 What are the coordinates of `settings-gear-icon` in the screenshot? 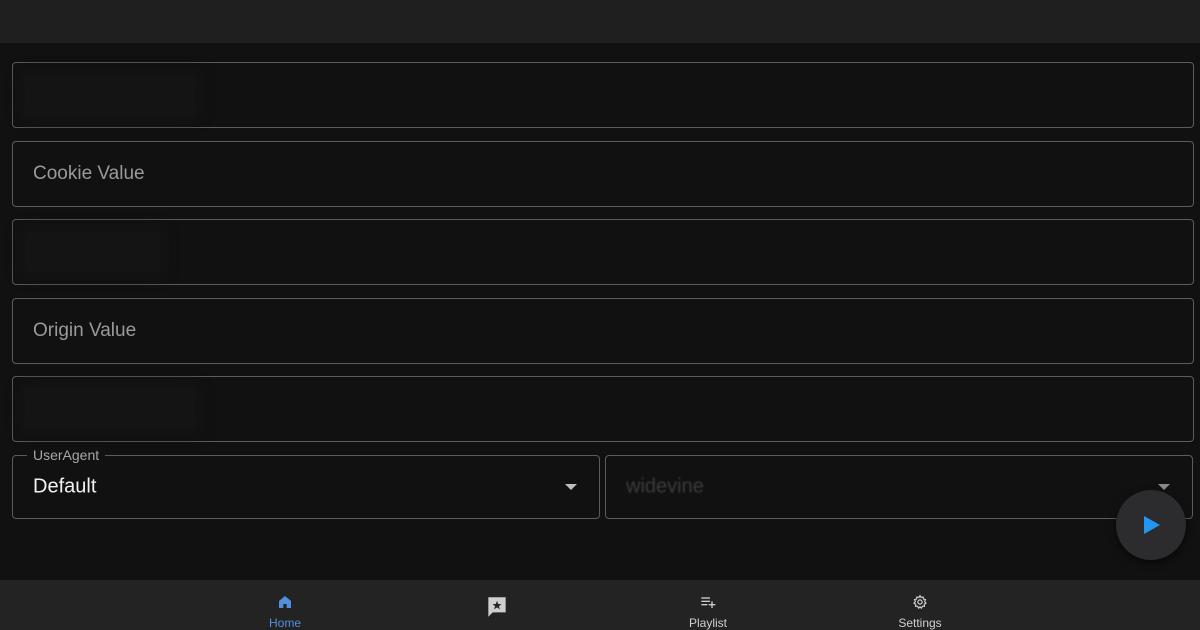 It's located at (920, 602).